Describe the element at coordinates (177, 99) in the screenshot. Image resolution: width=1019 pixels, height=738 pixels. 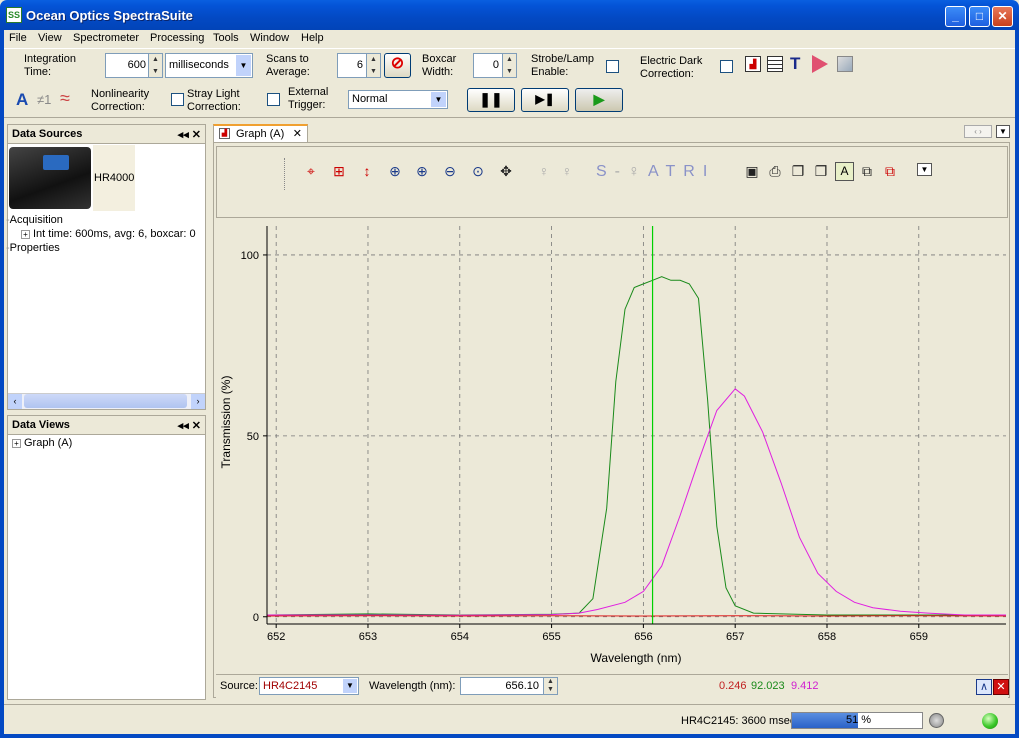
I see `nonlinearity-checkbox` at that location.